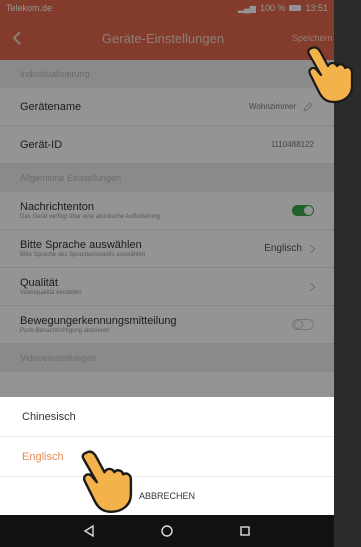 Image resolution: width=361 pixels, height=547 pixels. What do you see at coordinates (89, 531) in the screenshot?
I see `back-triangle-icon` at bounding box center [89, 531].